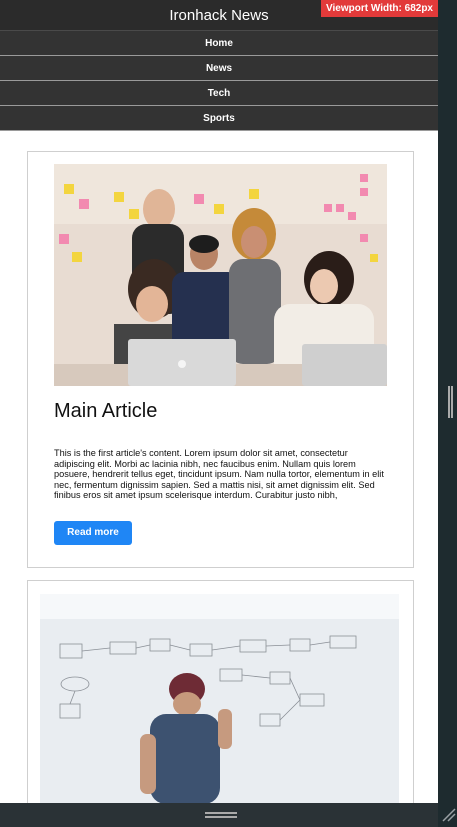 The image size is (457, 827). I want to click on main-nav: Home News Tech Sports, so click(219, 81).